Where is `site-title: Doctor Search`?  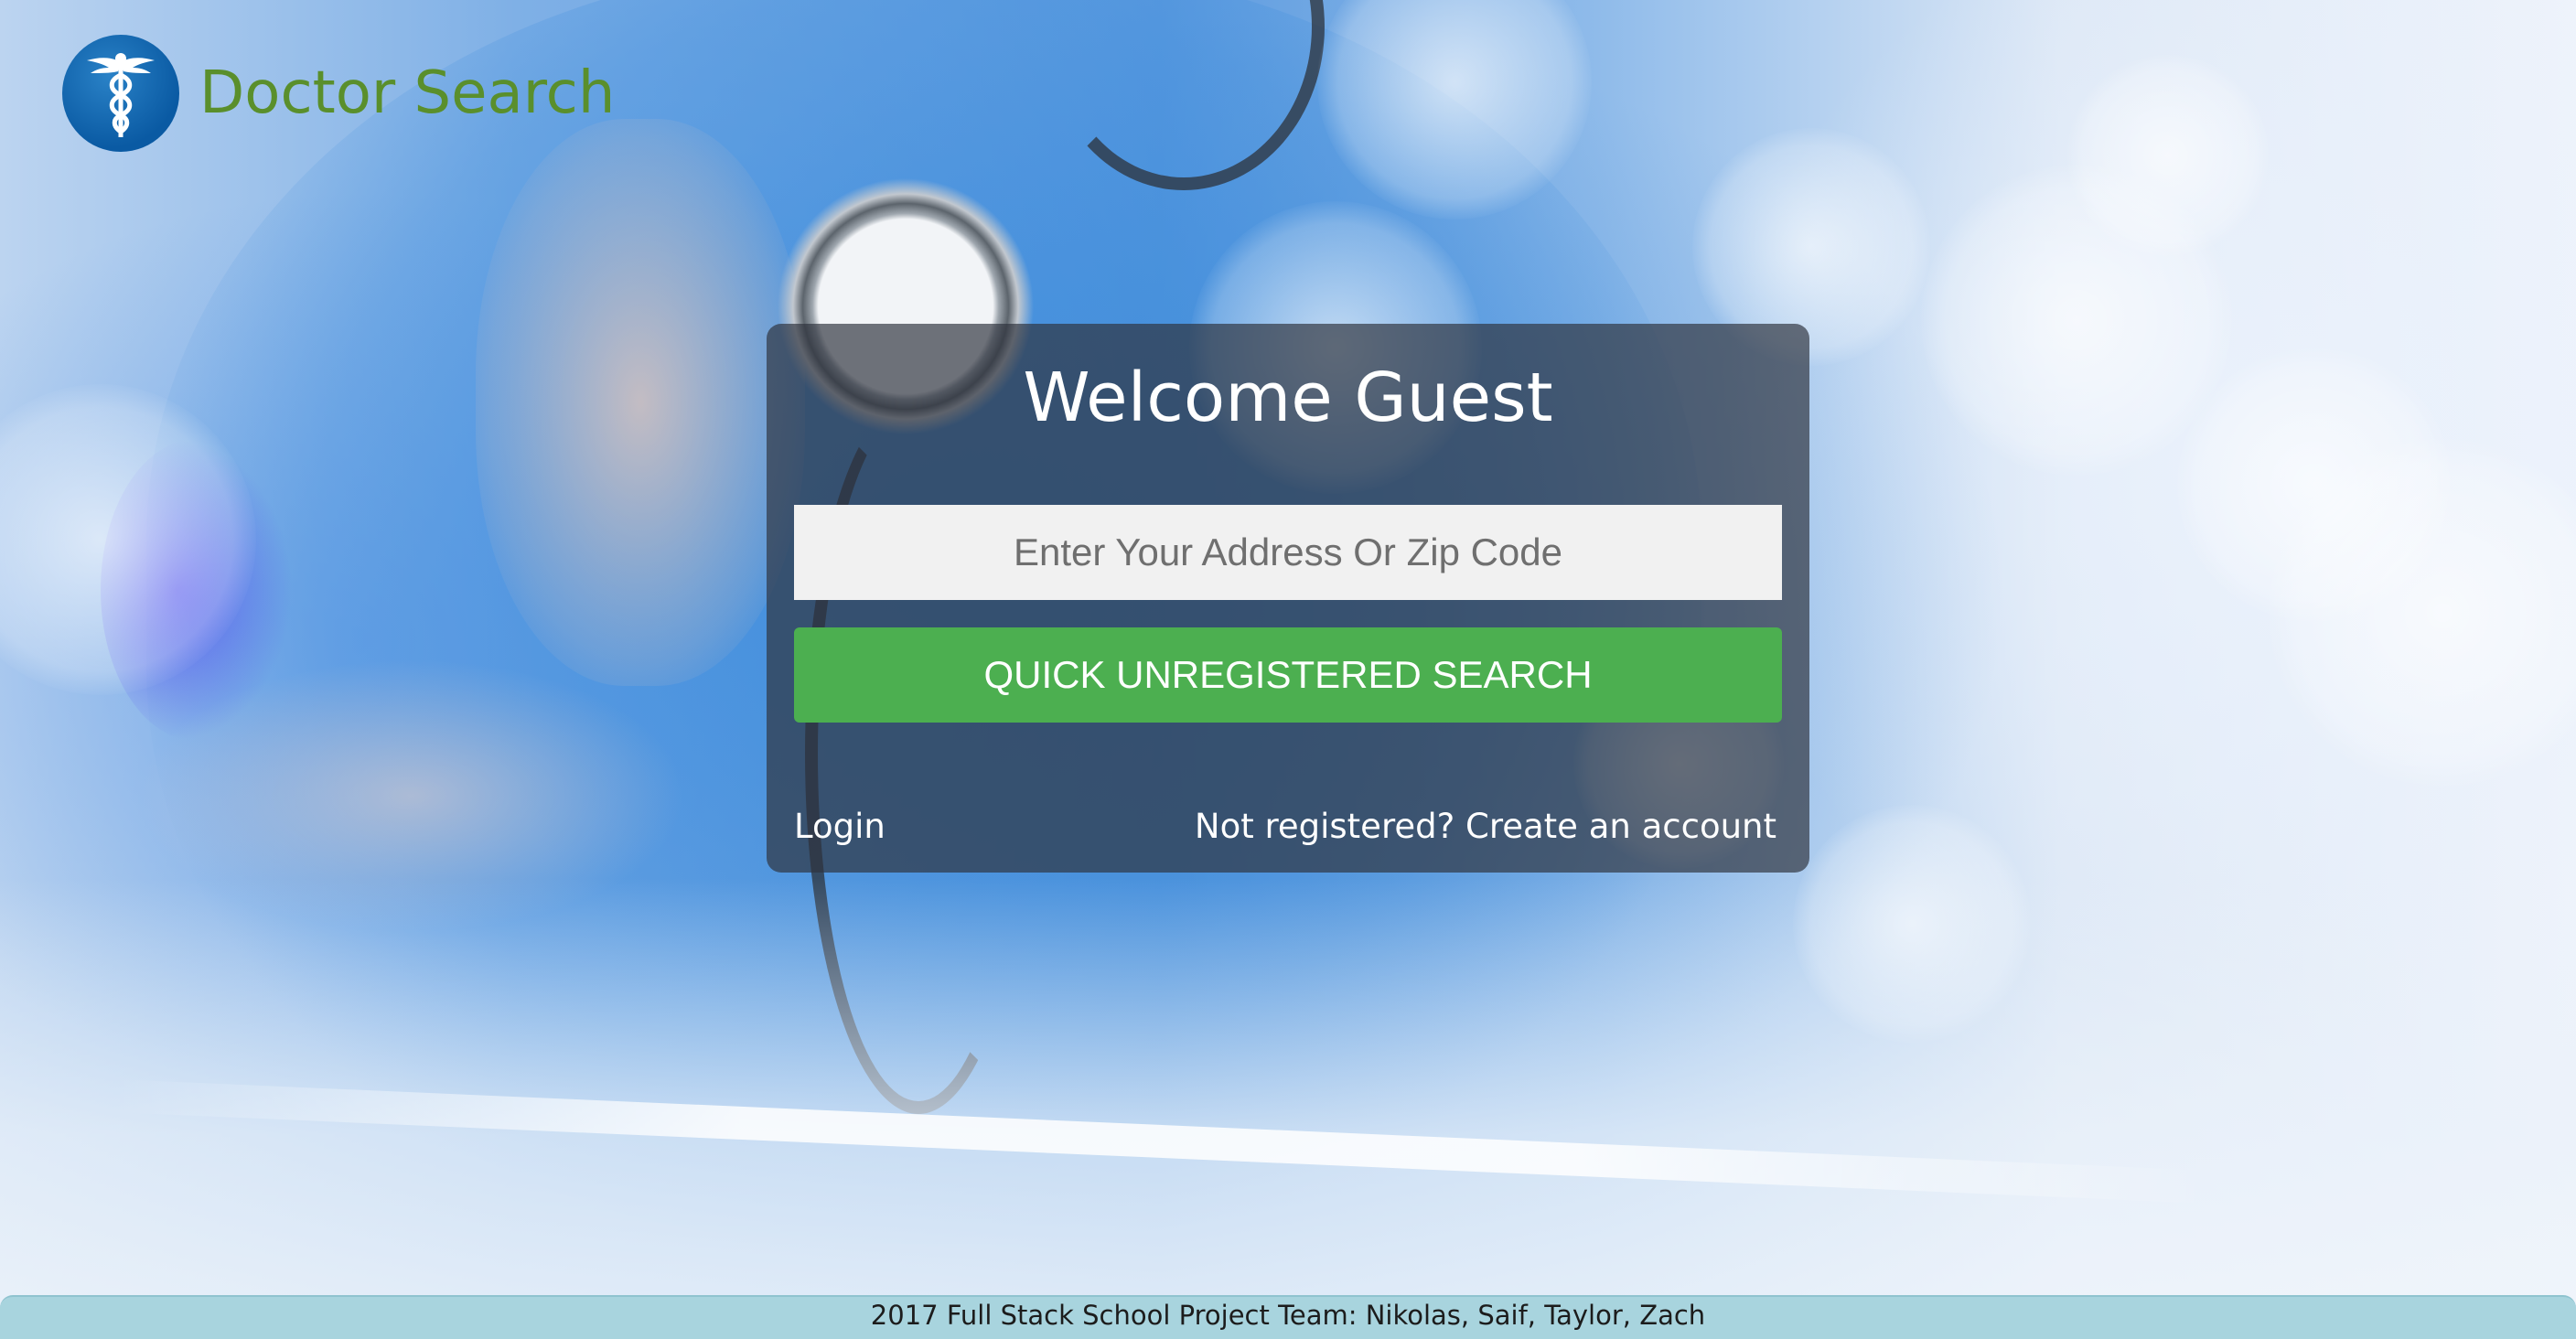
site-title: Doctor Search is located at coordinates (407, 93).